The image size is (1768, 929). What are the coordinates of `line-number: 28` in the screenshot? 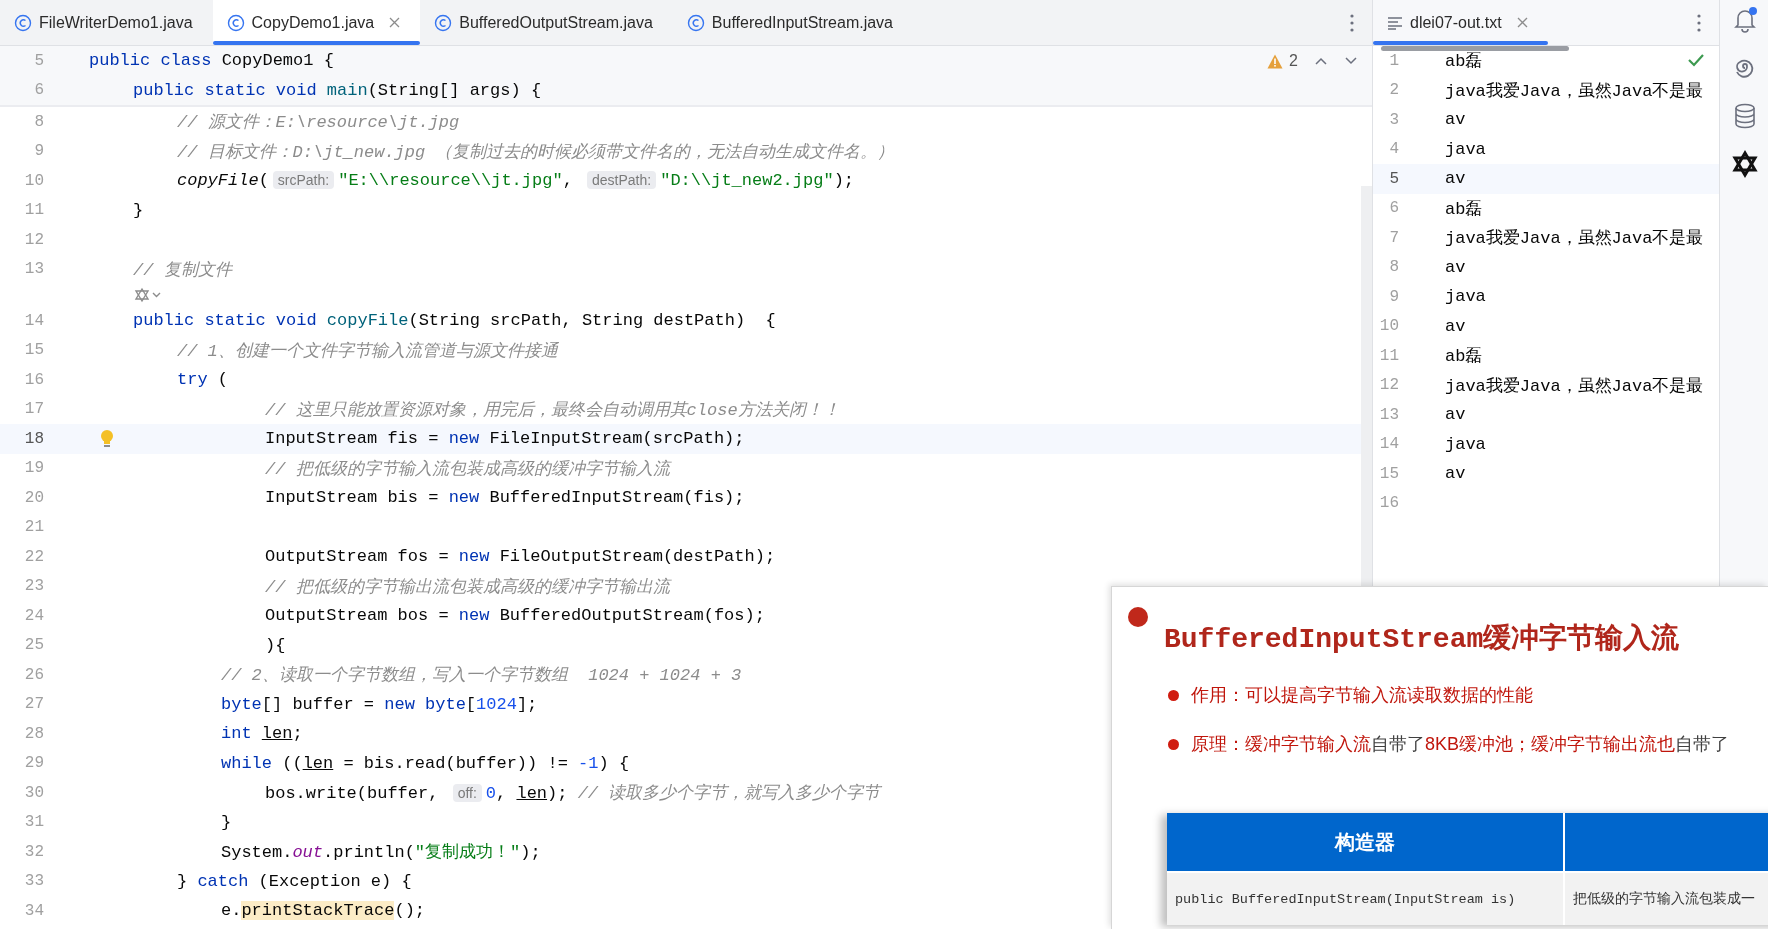 It's located at (33, 733).